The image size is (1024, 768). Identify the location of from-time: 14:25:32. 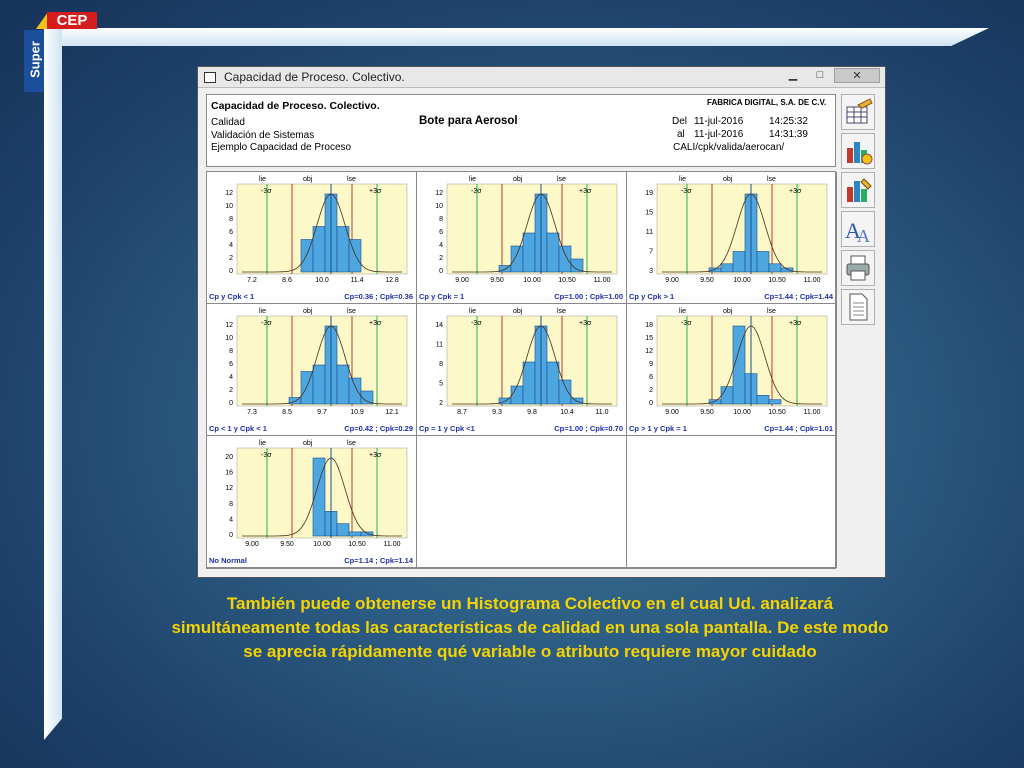
(788, 121).